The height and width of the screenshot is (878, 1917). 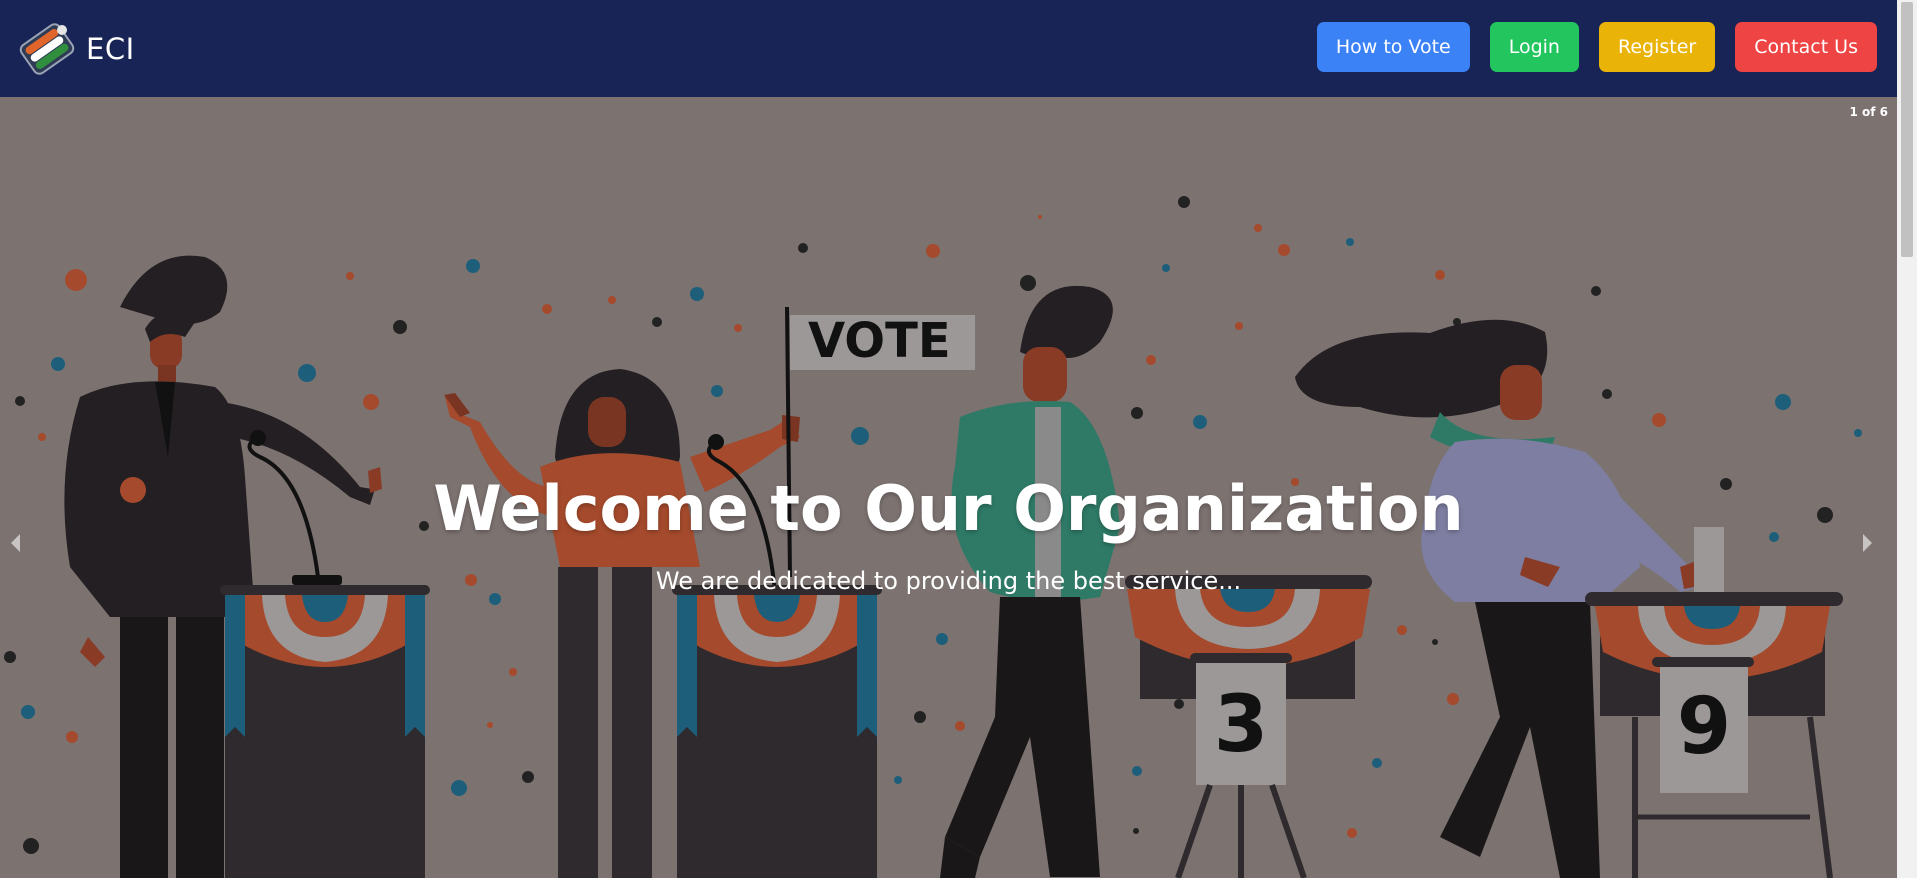 What do you see at coordinates (1867, 543) in the screenshot?
I see `chevron-right-icon` at bounding box center [1867, 543].